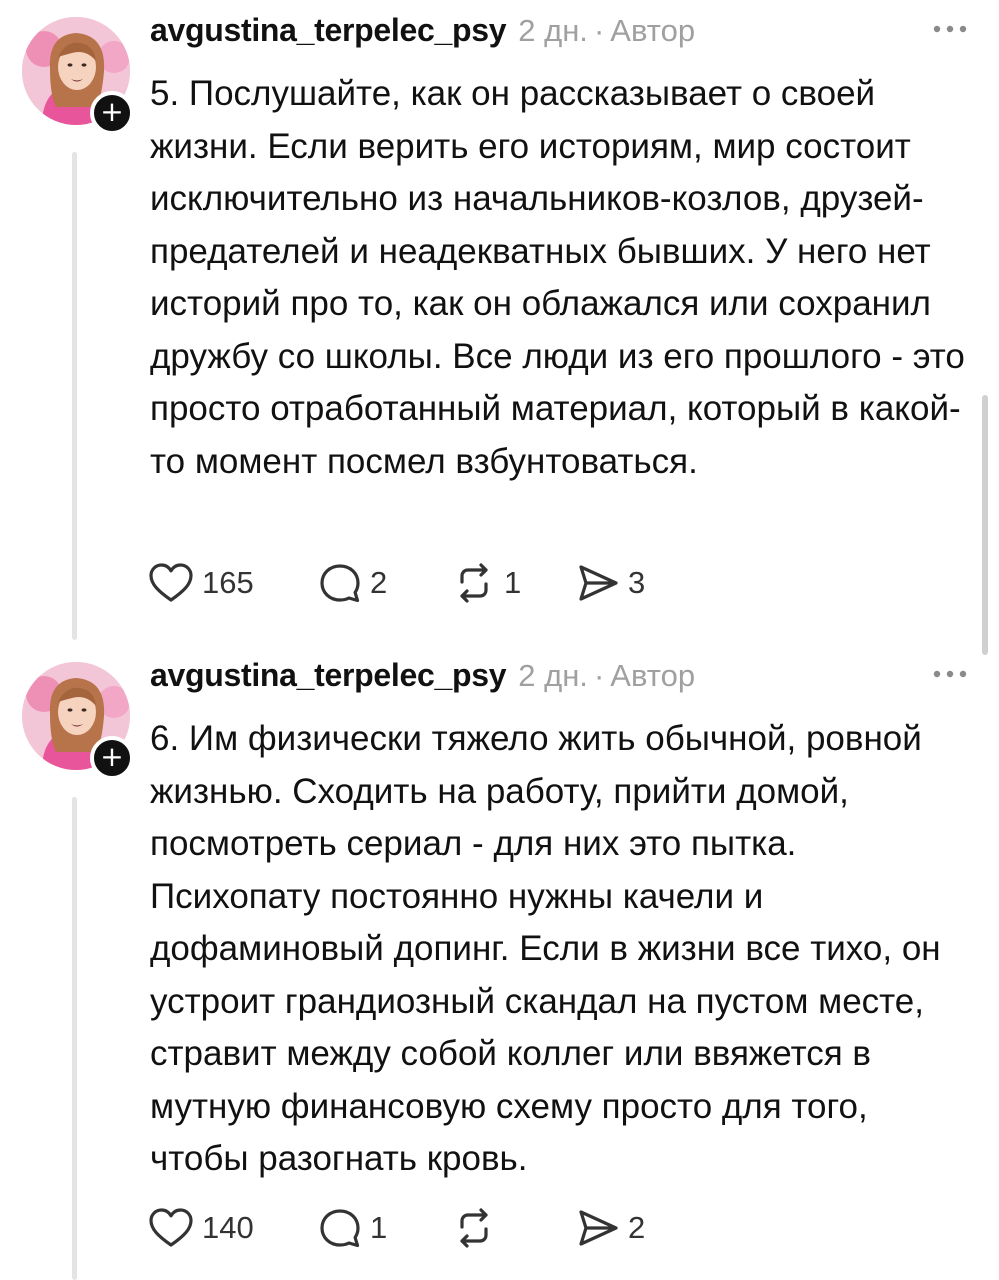 The height and width of the screenshot is (1280, 999). I want to click on share-button: 2, so click(636, 1228).